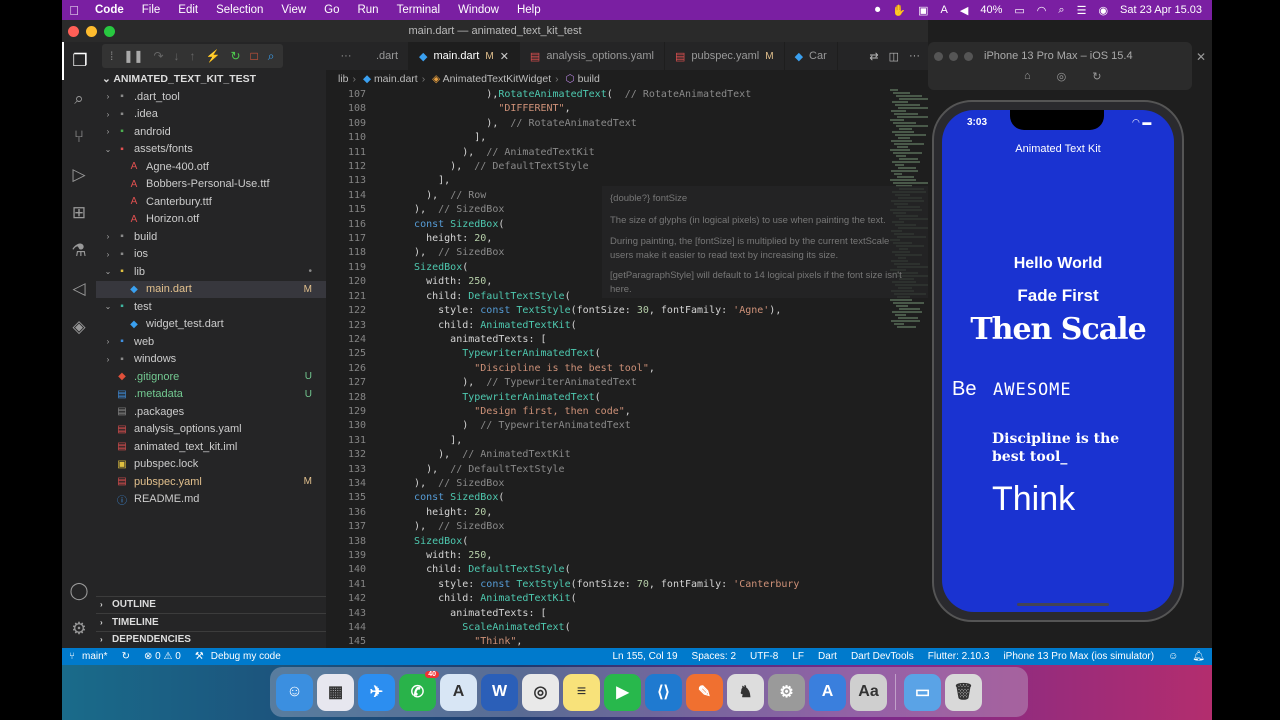 Image resolution: width=1280 pixels, height=720 pixels. What do you see at coordinates (627, 556) in the screenshot?
I see `code-line: 139 width: 250,` at bounding box center [627, 556].